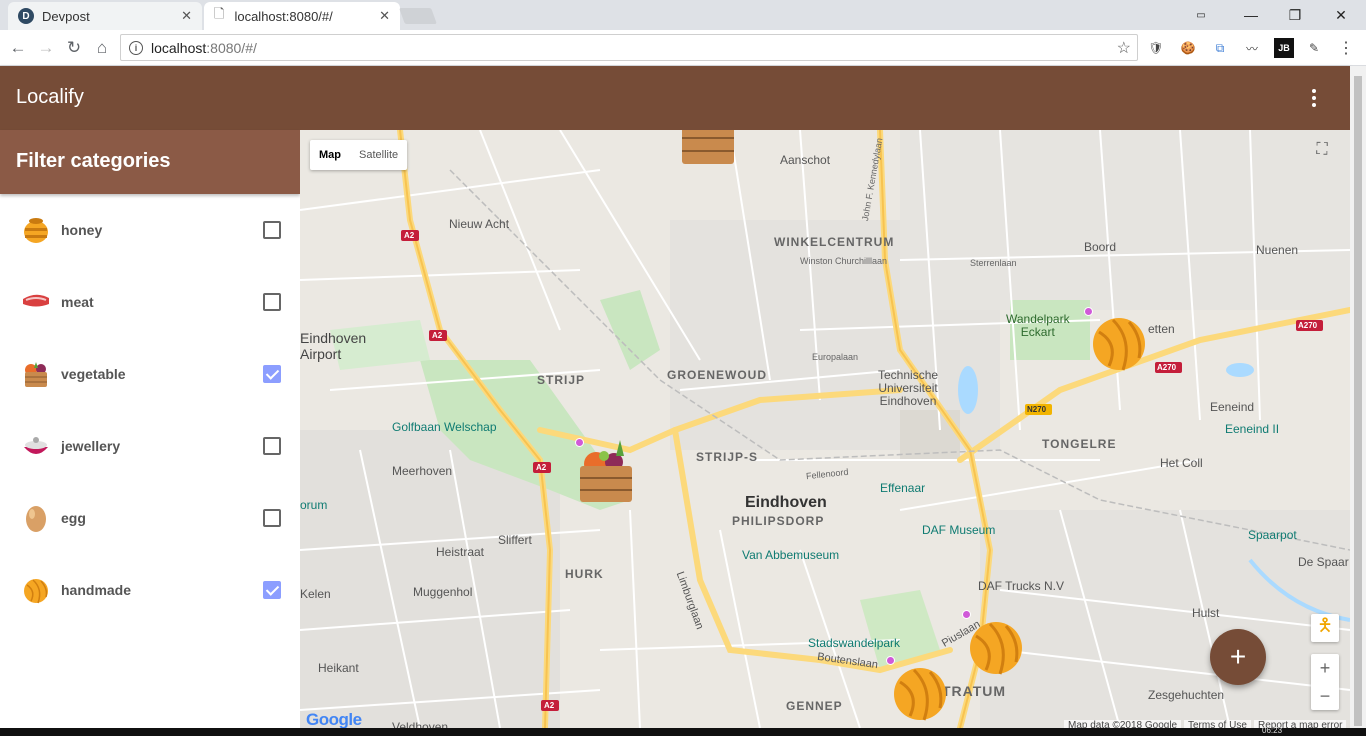  I want to click on park-label: Wandelpark Eckart, so click(1038, 325).